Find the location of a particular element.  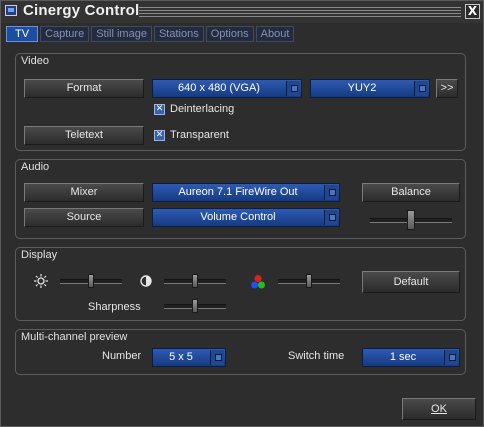

source-select-value: Volume Control is located at coordinates (238, 217).